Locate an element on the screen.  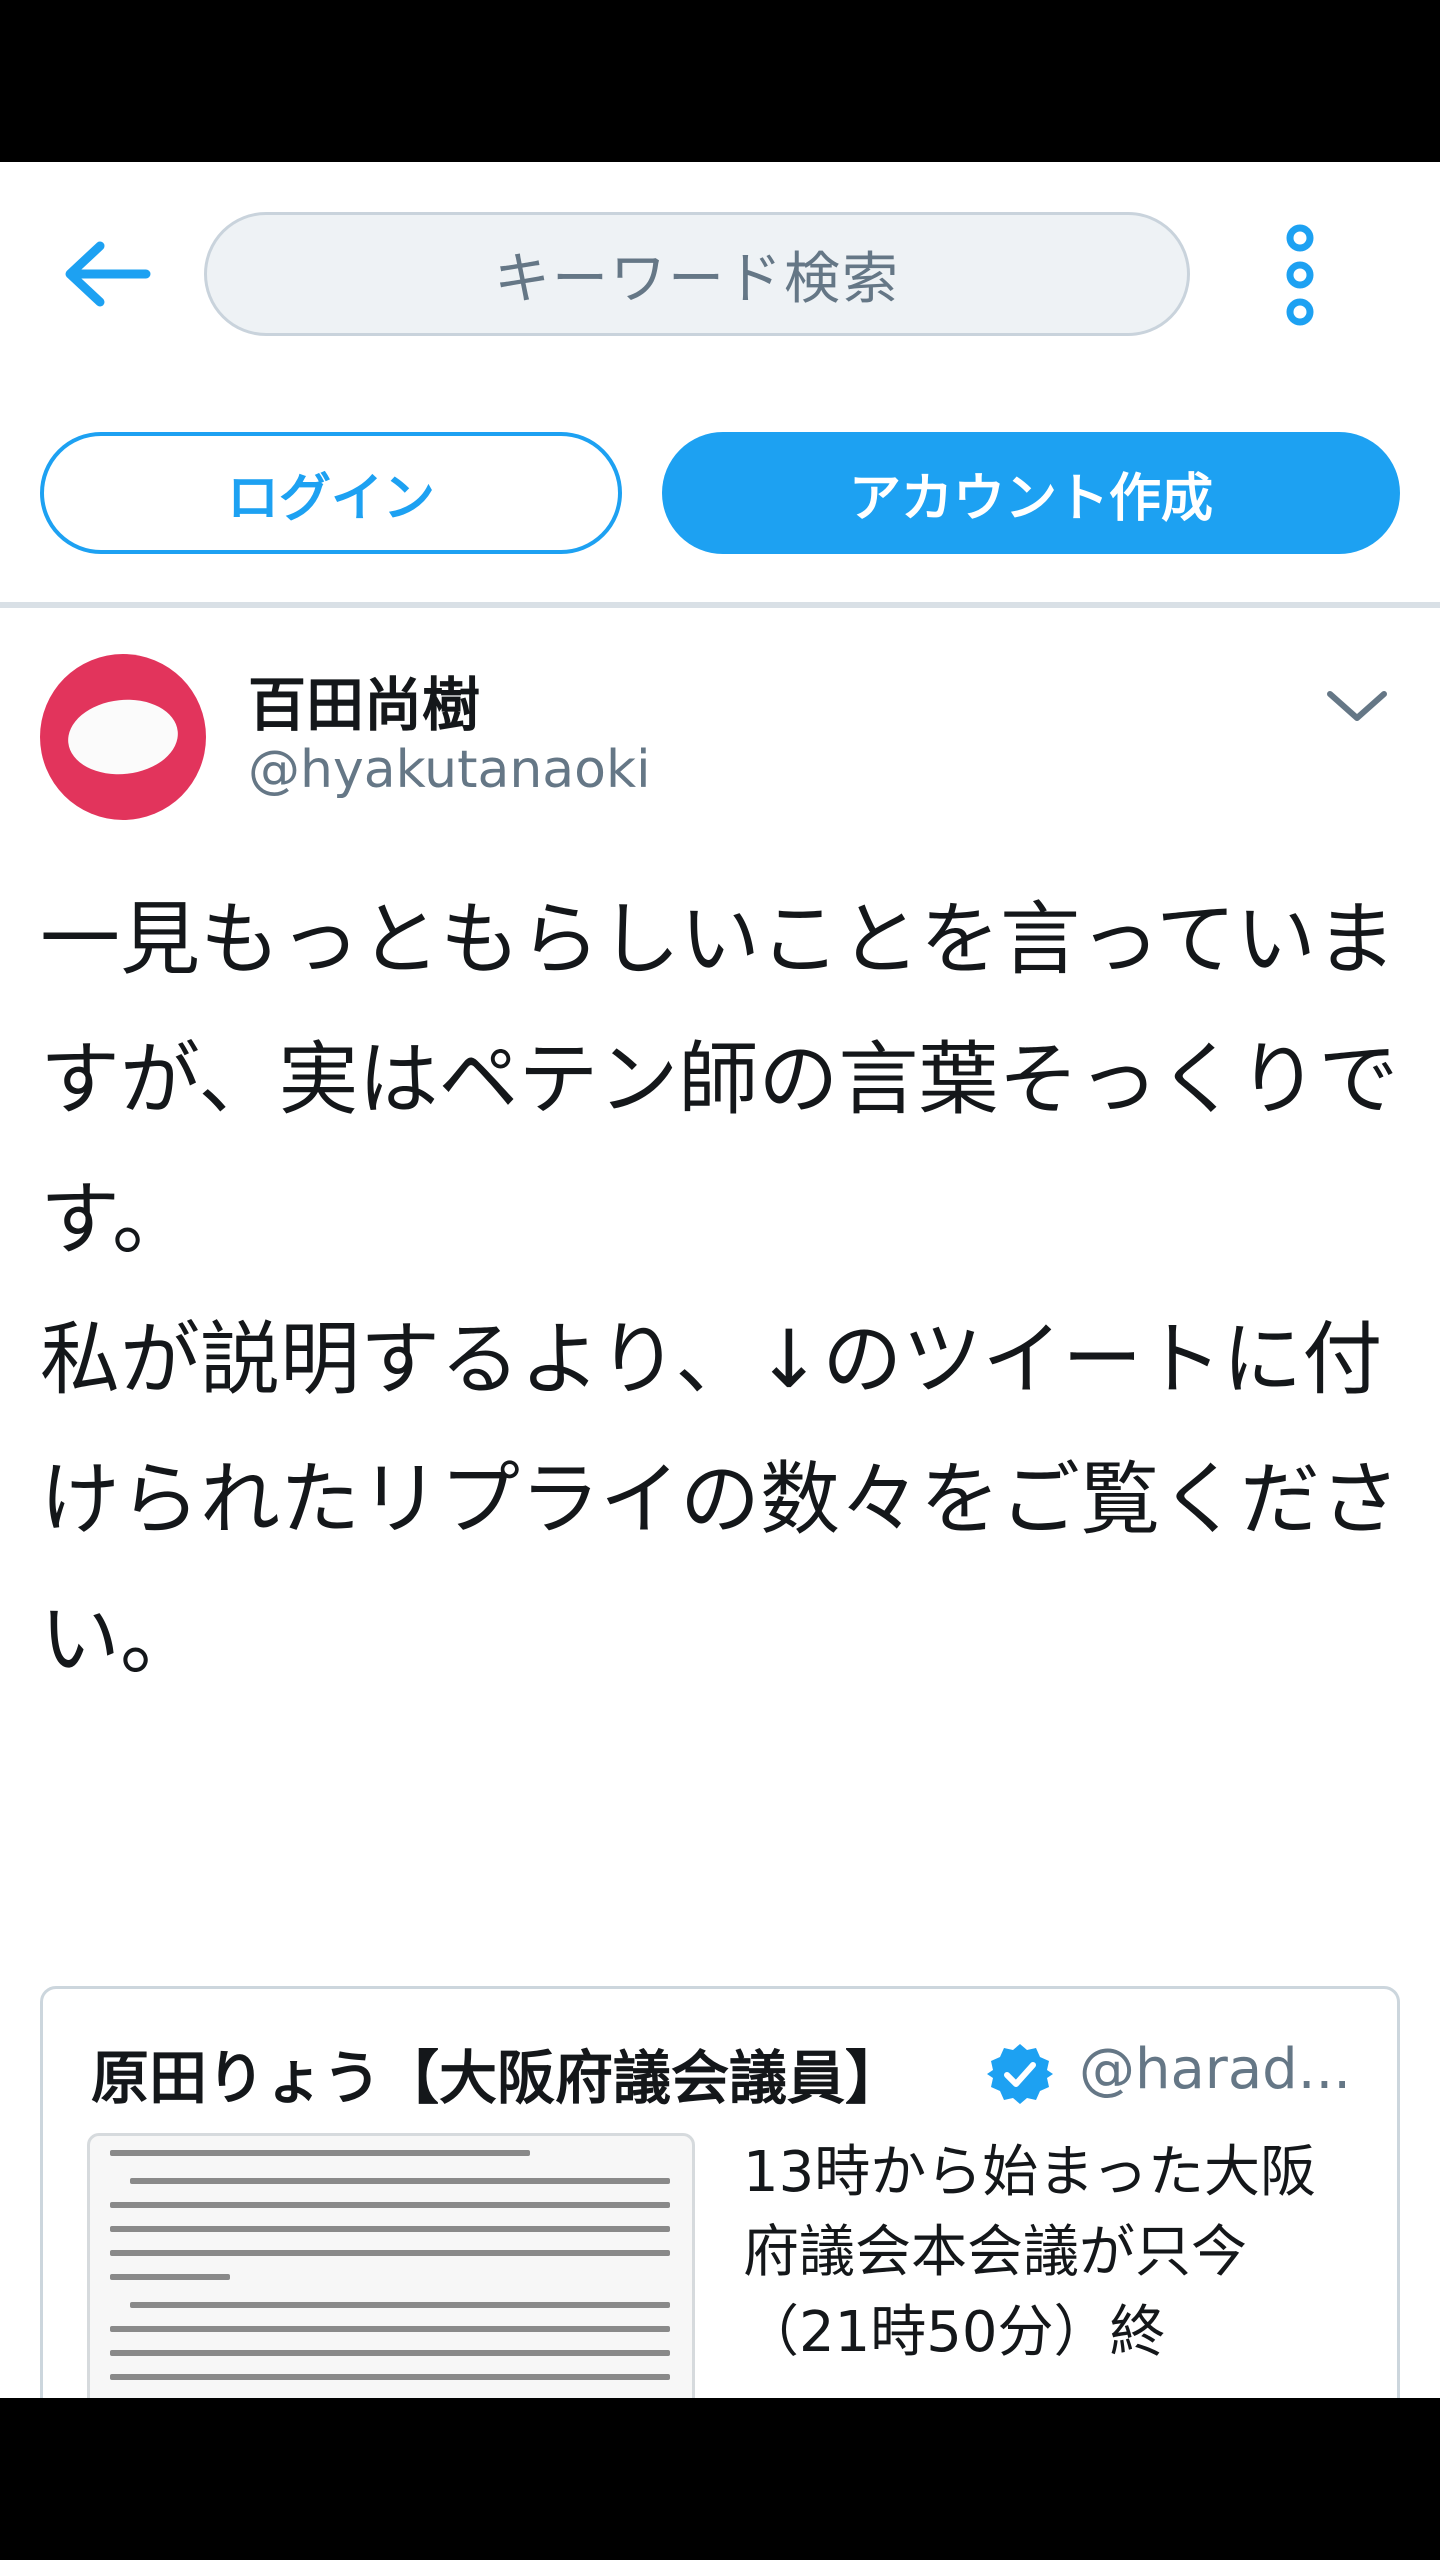
search-input: キーワード検索 is located at coordinates (697, 274).